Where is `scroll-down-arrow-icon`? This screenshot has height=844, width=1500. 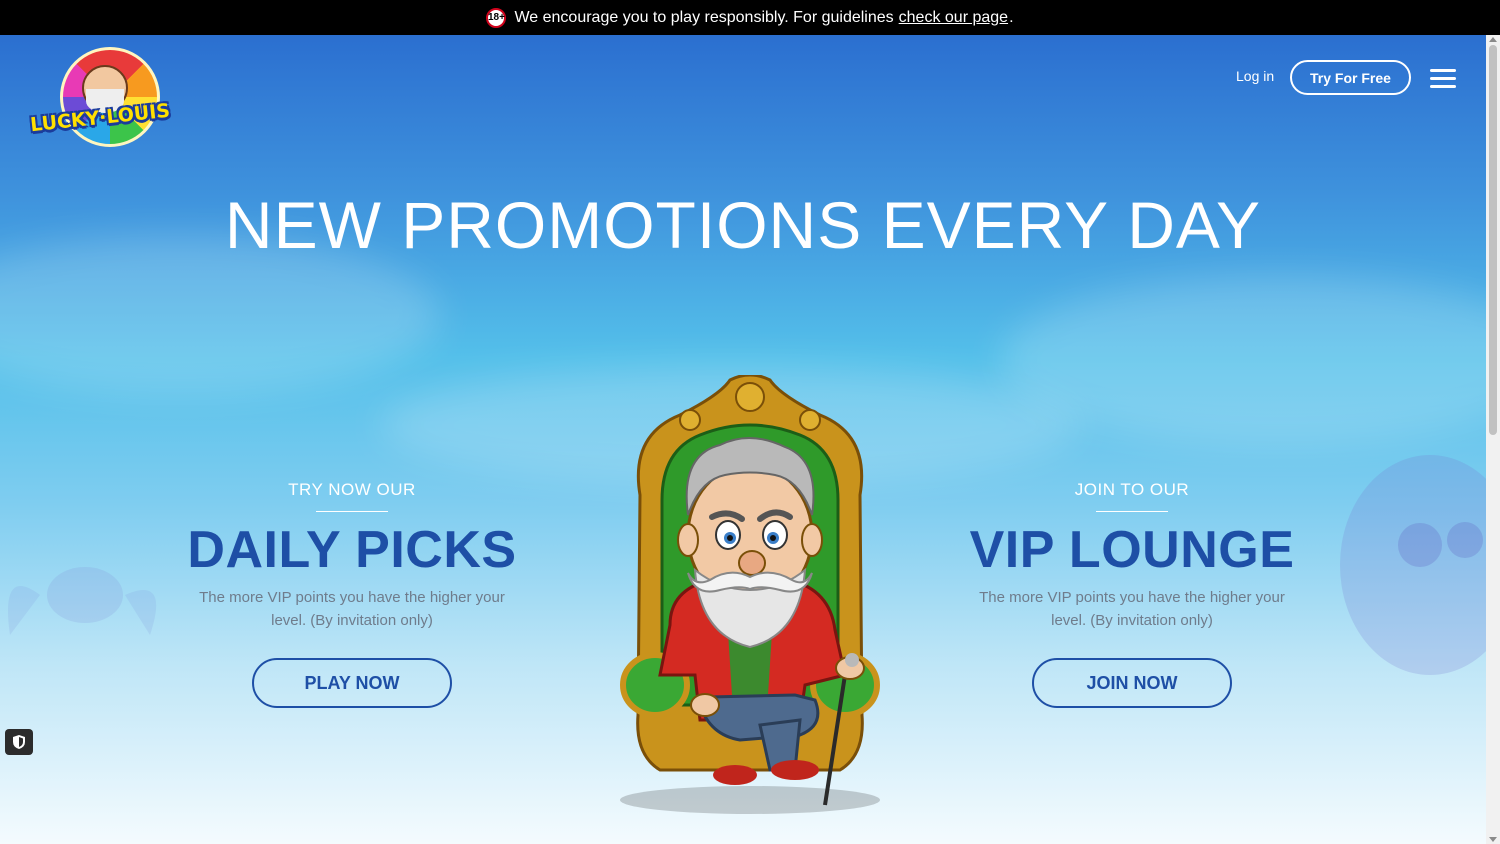
scroll-down-arrow-icon is located at coordinates (1493, 839).